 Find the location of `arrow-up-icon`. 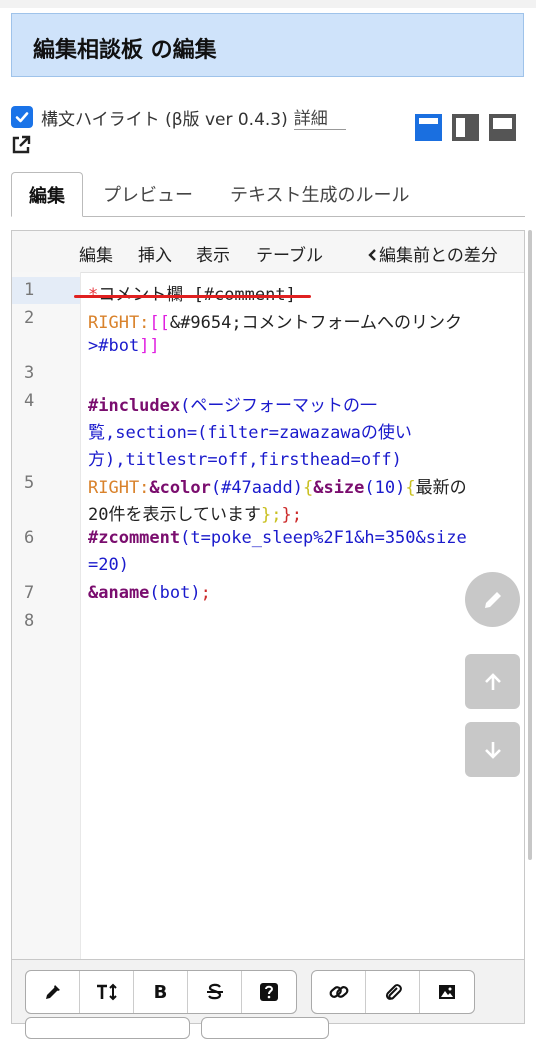

arrow-up-icon is located at coordinates (492, 681).